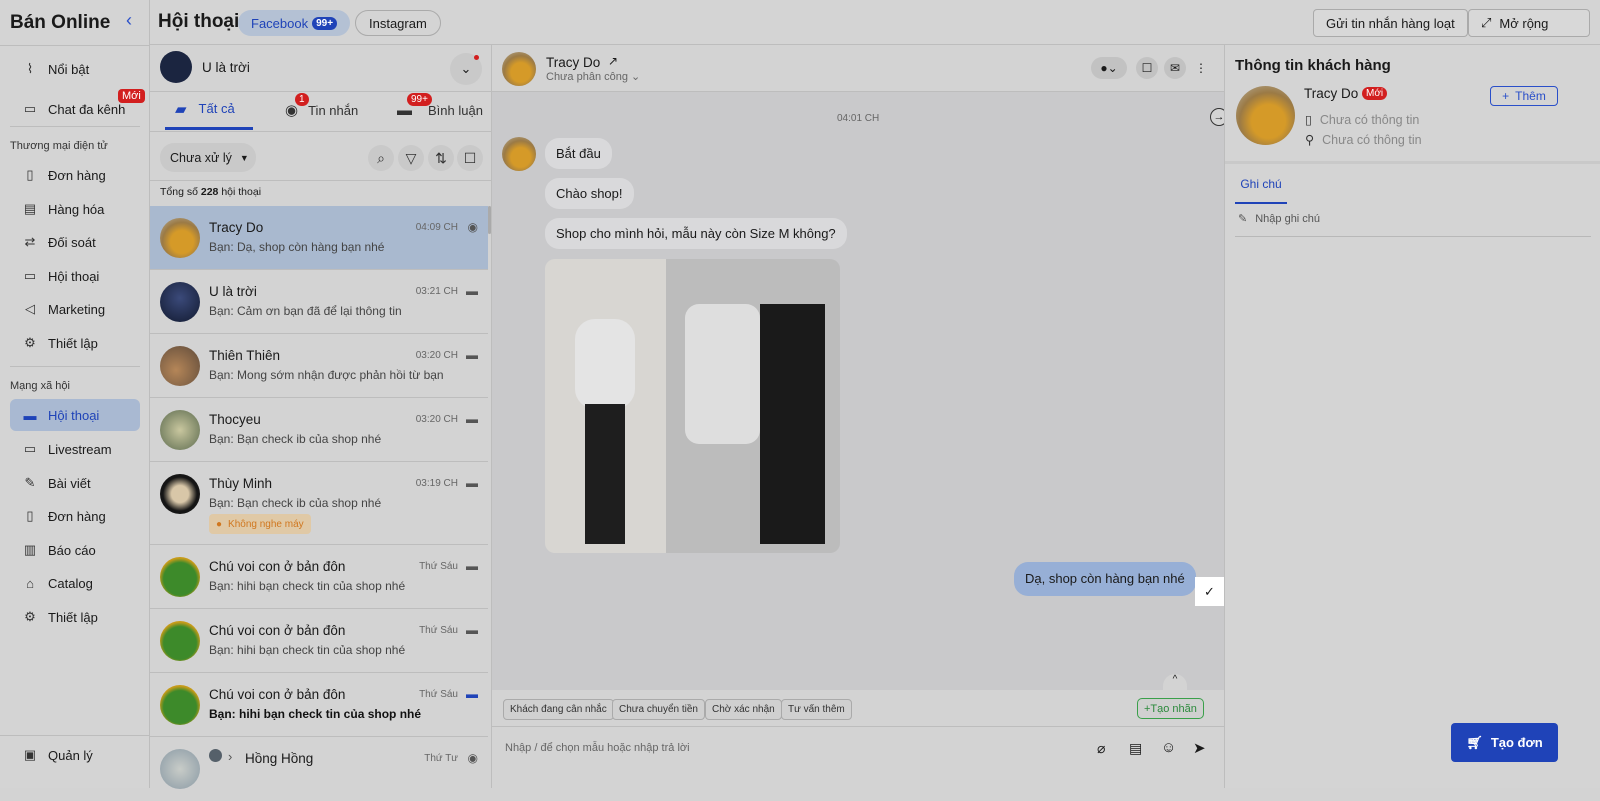 The width and height of the screenshot is (1600, 801). I want to click on timestamp: 03:20 CH, so click(436, 419).